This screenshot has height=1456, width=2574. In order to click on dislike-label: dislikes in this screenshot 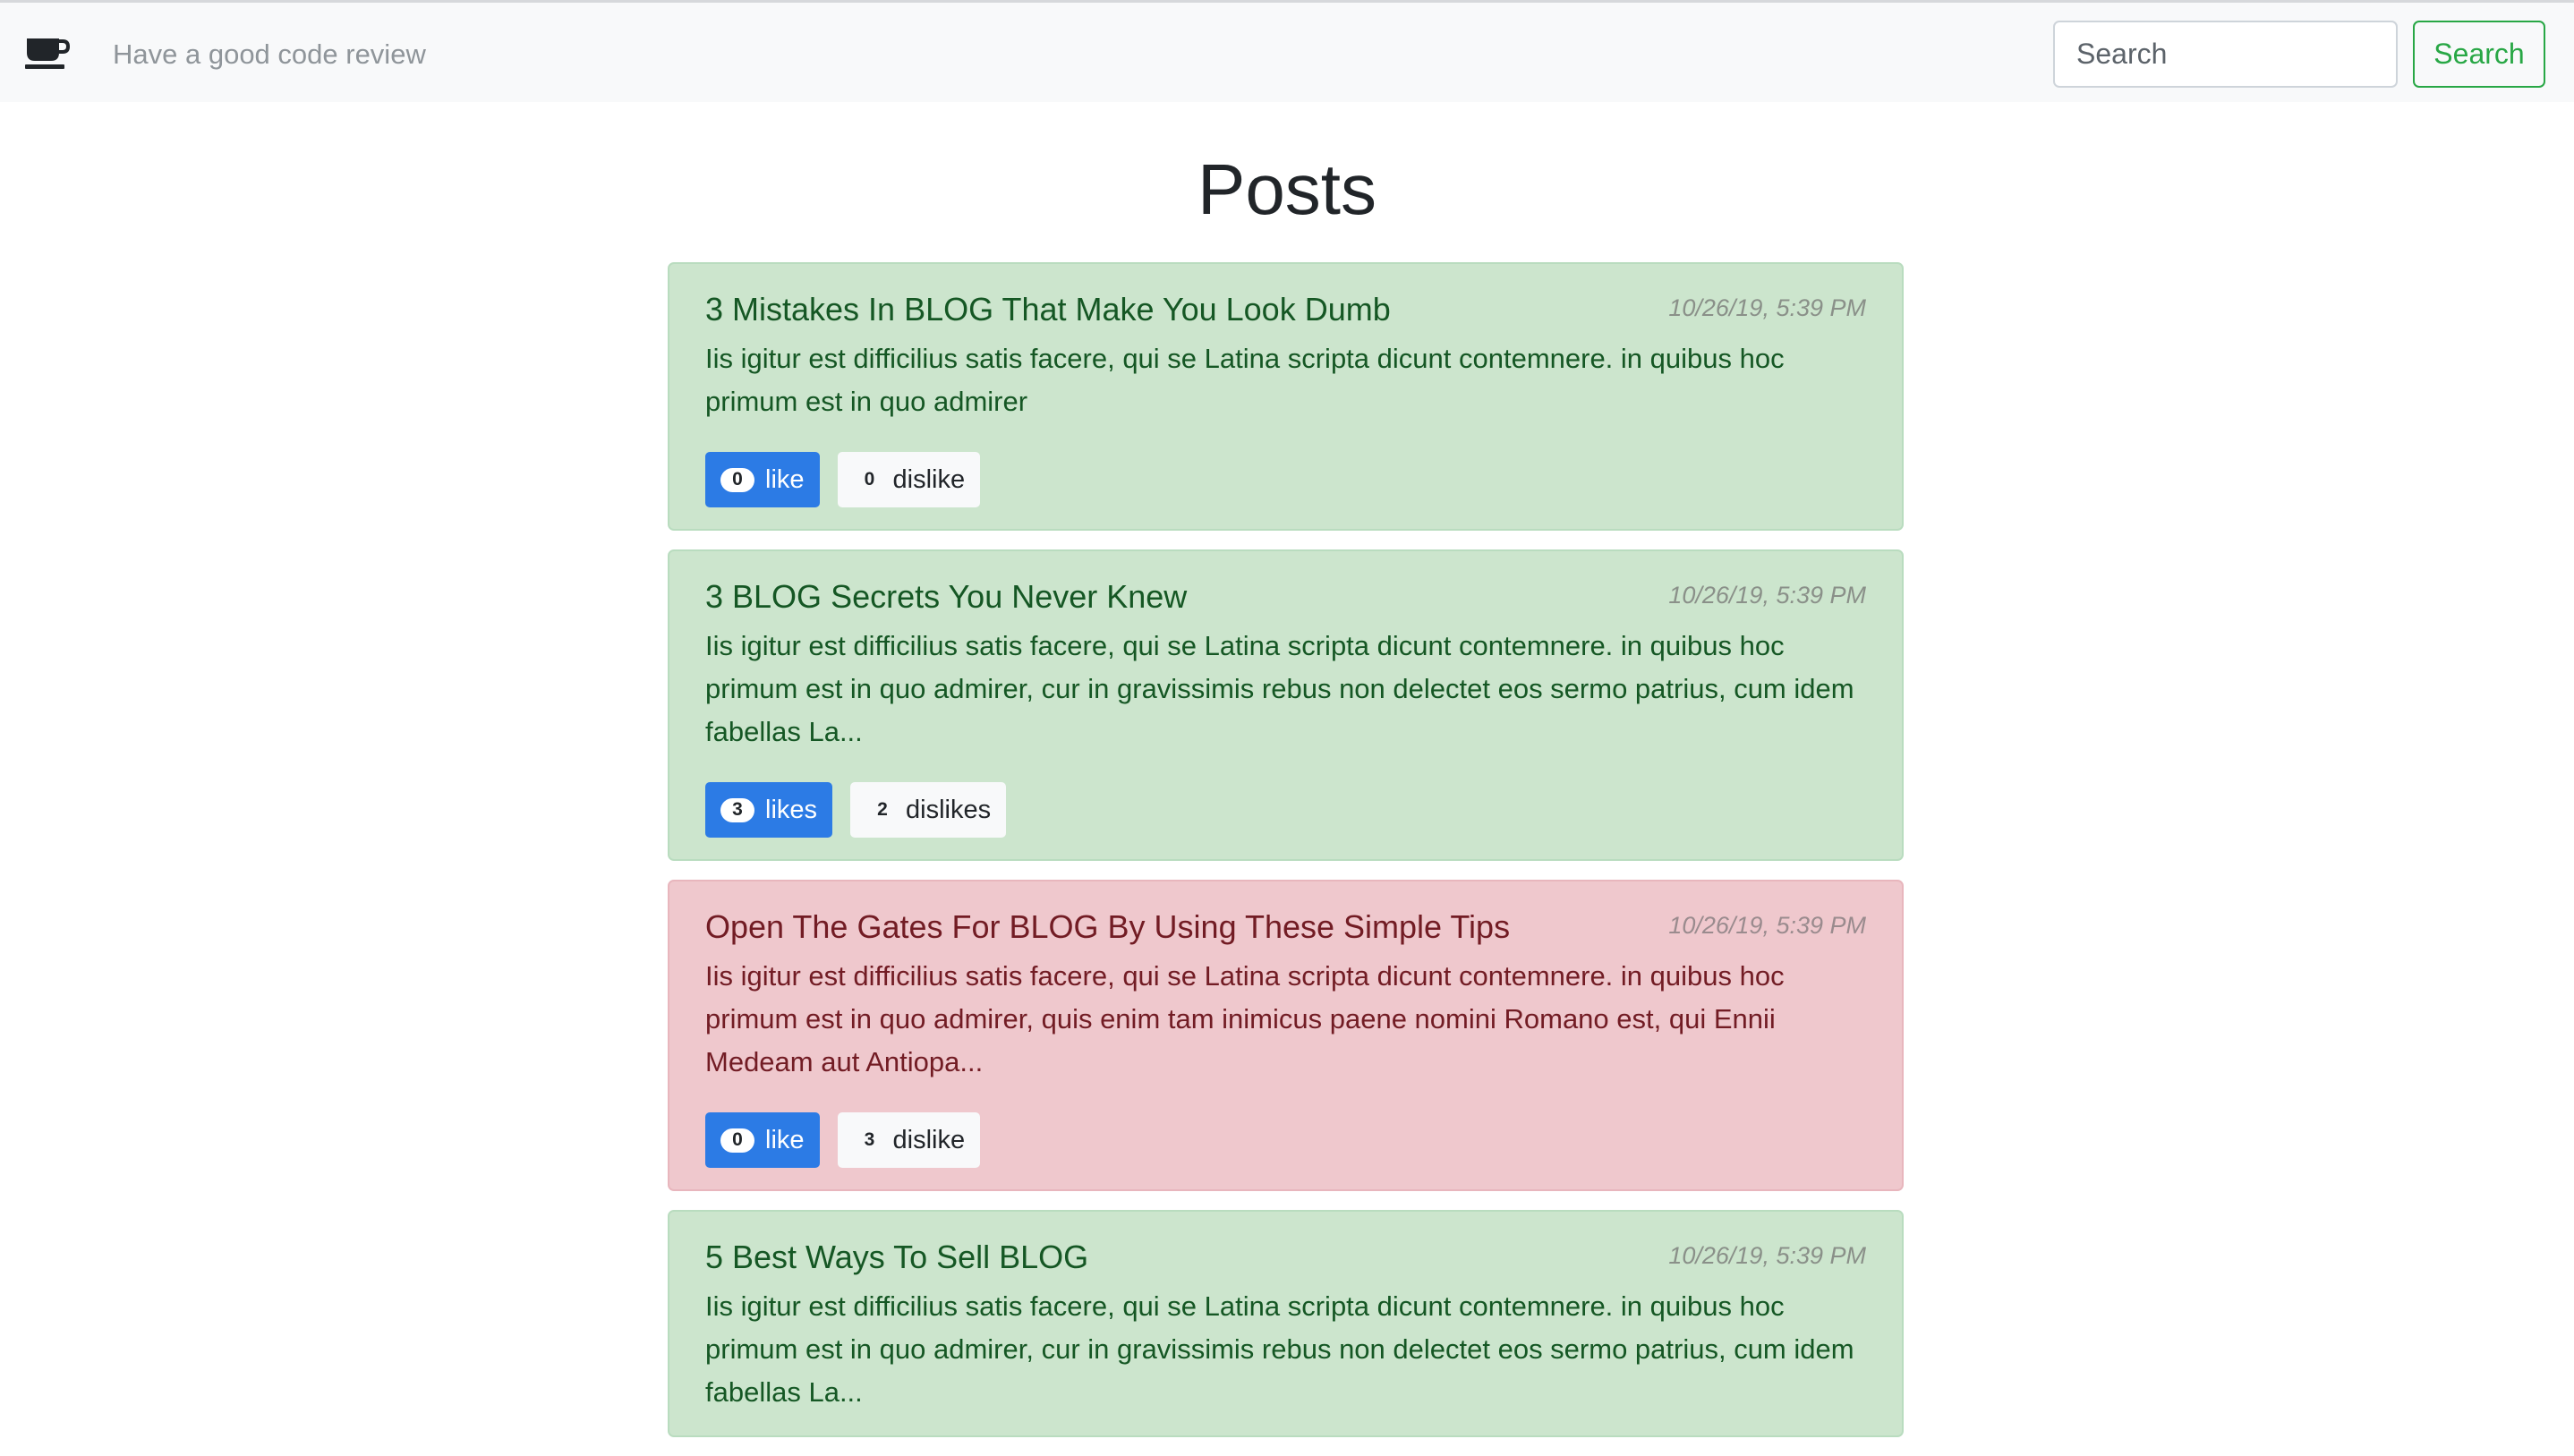, I will do `click(949, 809)`.